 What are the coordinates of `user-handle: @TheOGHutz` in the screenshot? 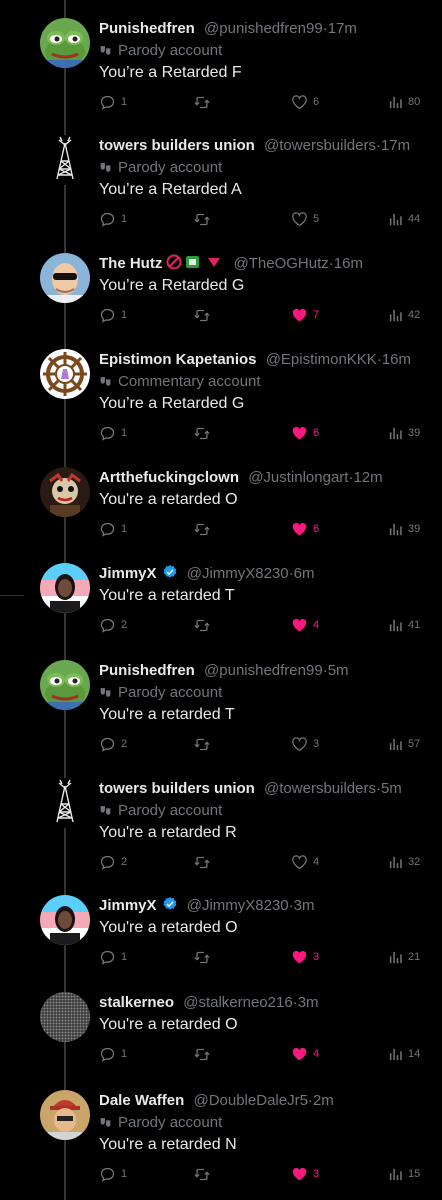 It's located at (281, 263).